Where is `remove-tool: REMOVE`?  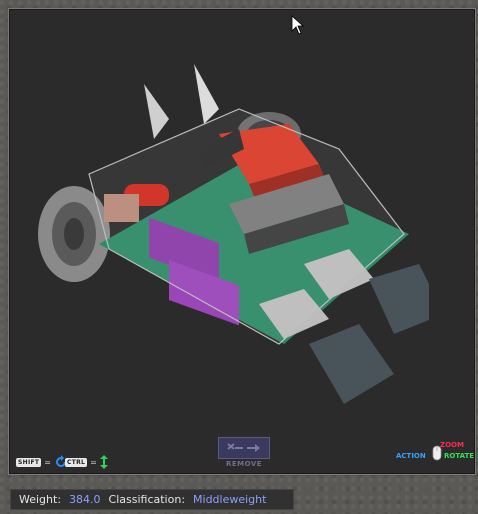
remove-tool: REMOVE is located at coordinates (244, 452).